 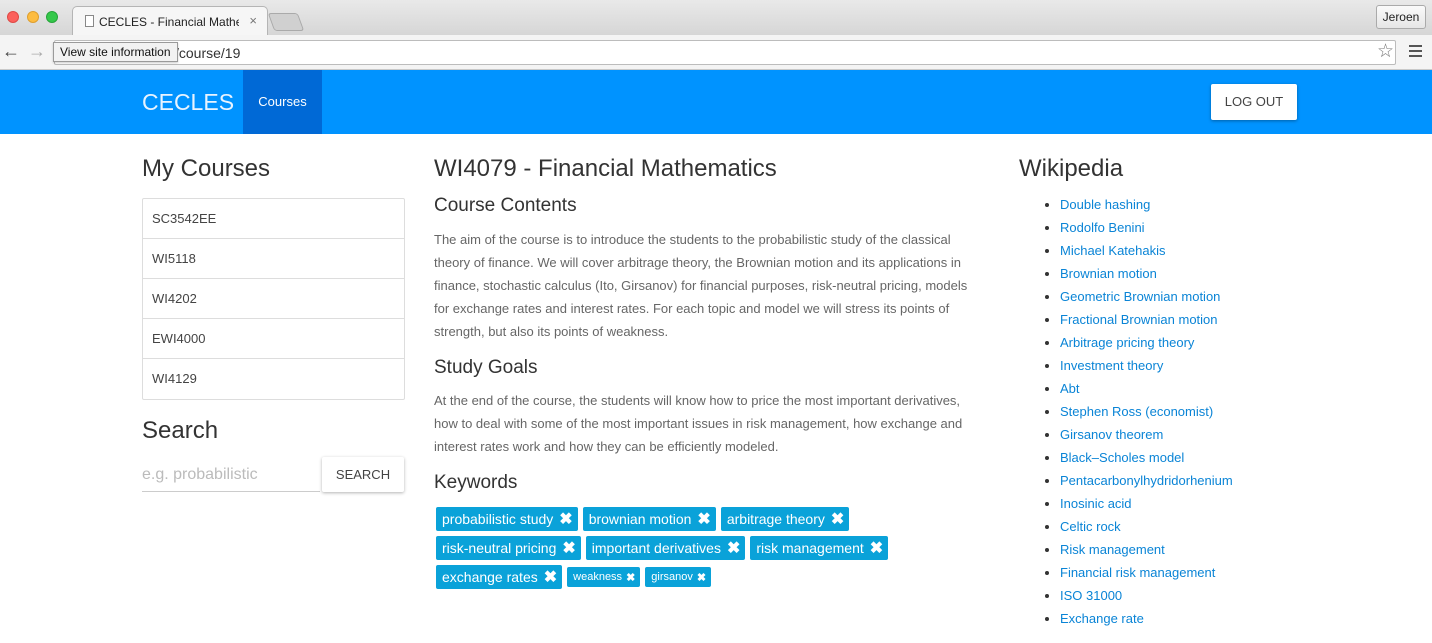 What do you see at coordinates (1102, 227) in the screenshot?
I see `wikipedia-link: Rodolfo Benini` at bounding box center [1102, 227].